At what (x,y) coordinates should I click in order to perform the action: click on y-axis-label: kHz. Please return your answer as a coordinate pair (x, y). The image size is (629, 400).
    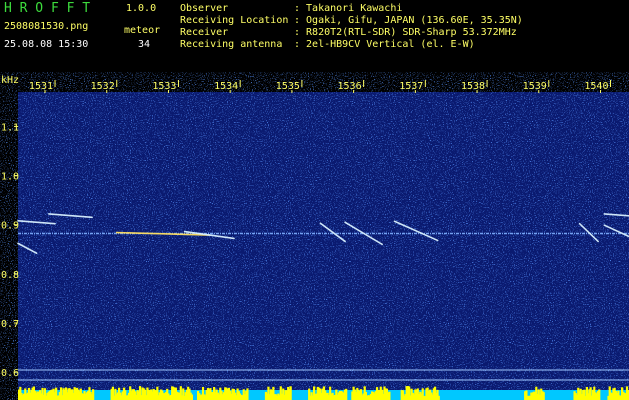
    Looking at the image, I should click on (10, 80).